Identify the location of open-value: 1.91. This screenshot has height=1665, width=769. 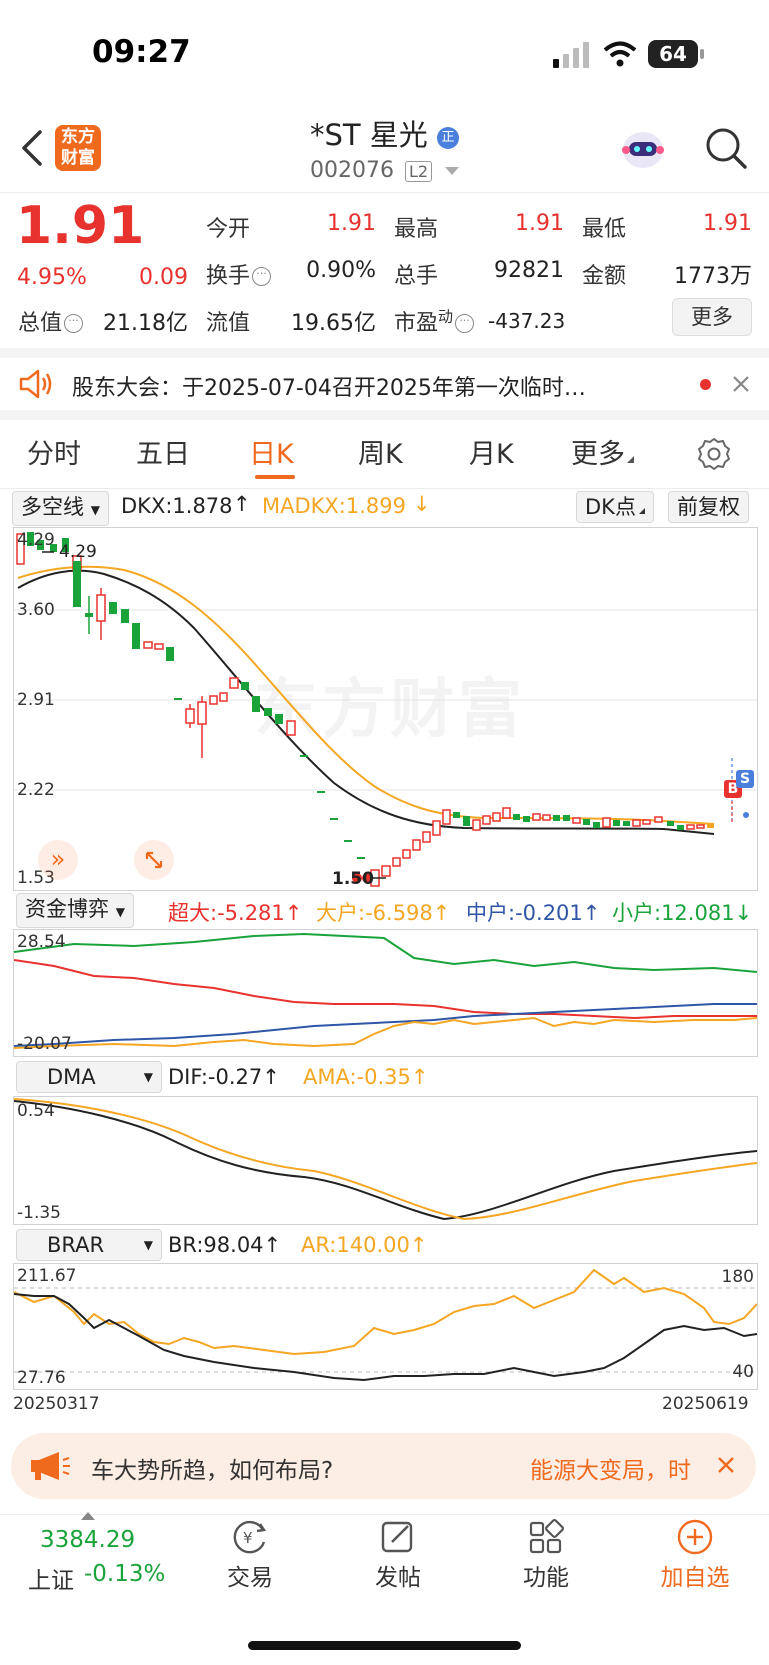
(351, 223).